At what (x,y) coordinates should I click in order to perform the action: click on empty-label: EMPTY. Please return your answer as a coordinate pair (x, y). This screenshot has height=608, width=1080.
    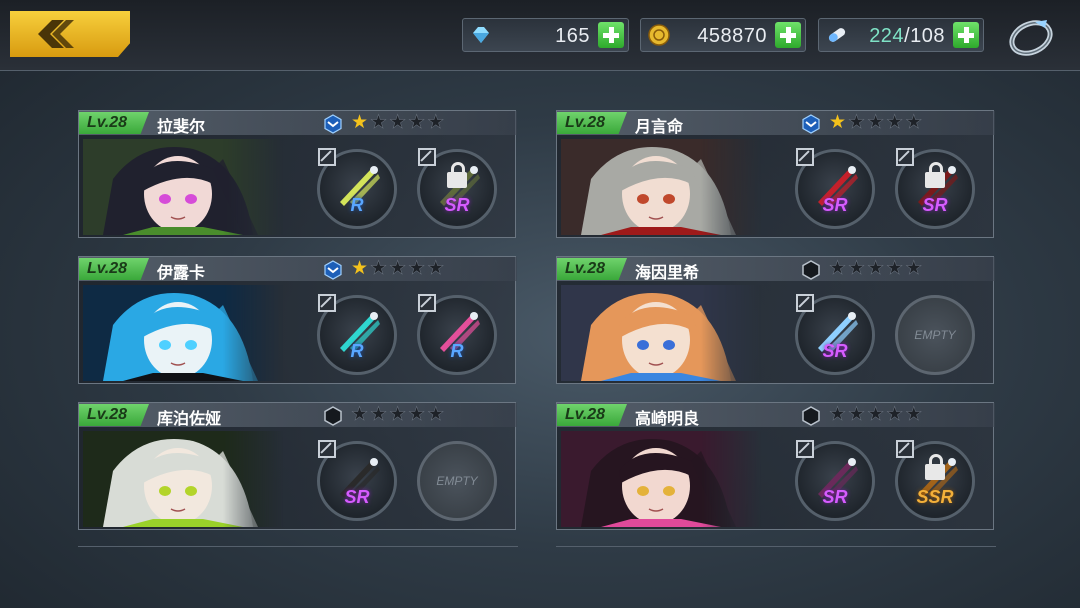
    Looking at the image, I should click on (935, 335).